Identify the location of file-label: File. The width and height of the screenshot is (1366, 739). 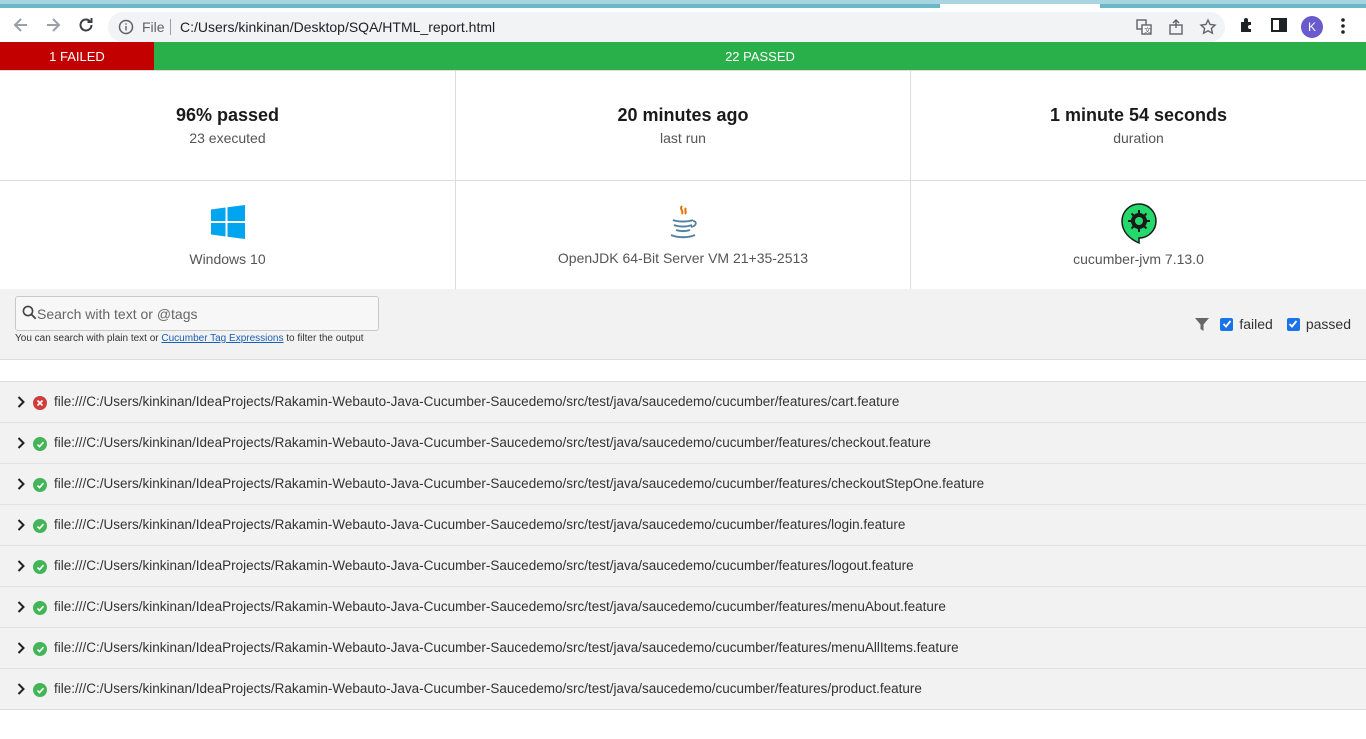
(153, 27).